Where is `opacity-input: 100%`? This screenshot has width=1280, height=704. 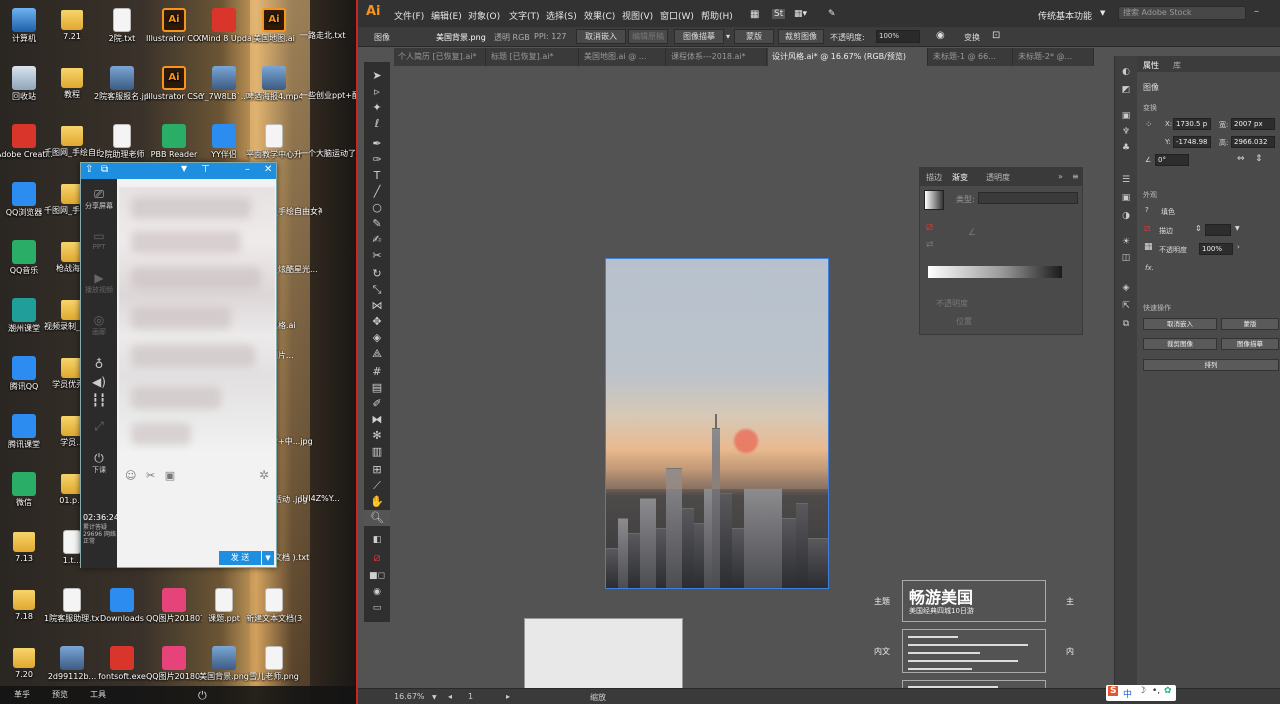 opacity-input: 100% is located at coordinates (1216, 249).